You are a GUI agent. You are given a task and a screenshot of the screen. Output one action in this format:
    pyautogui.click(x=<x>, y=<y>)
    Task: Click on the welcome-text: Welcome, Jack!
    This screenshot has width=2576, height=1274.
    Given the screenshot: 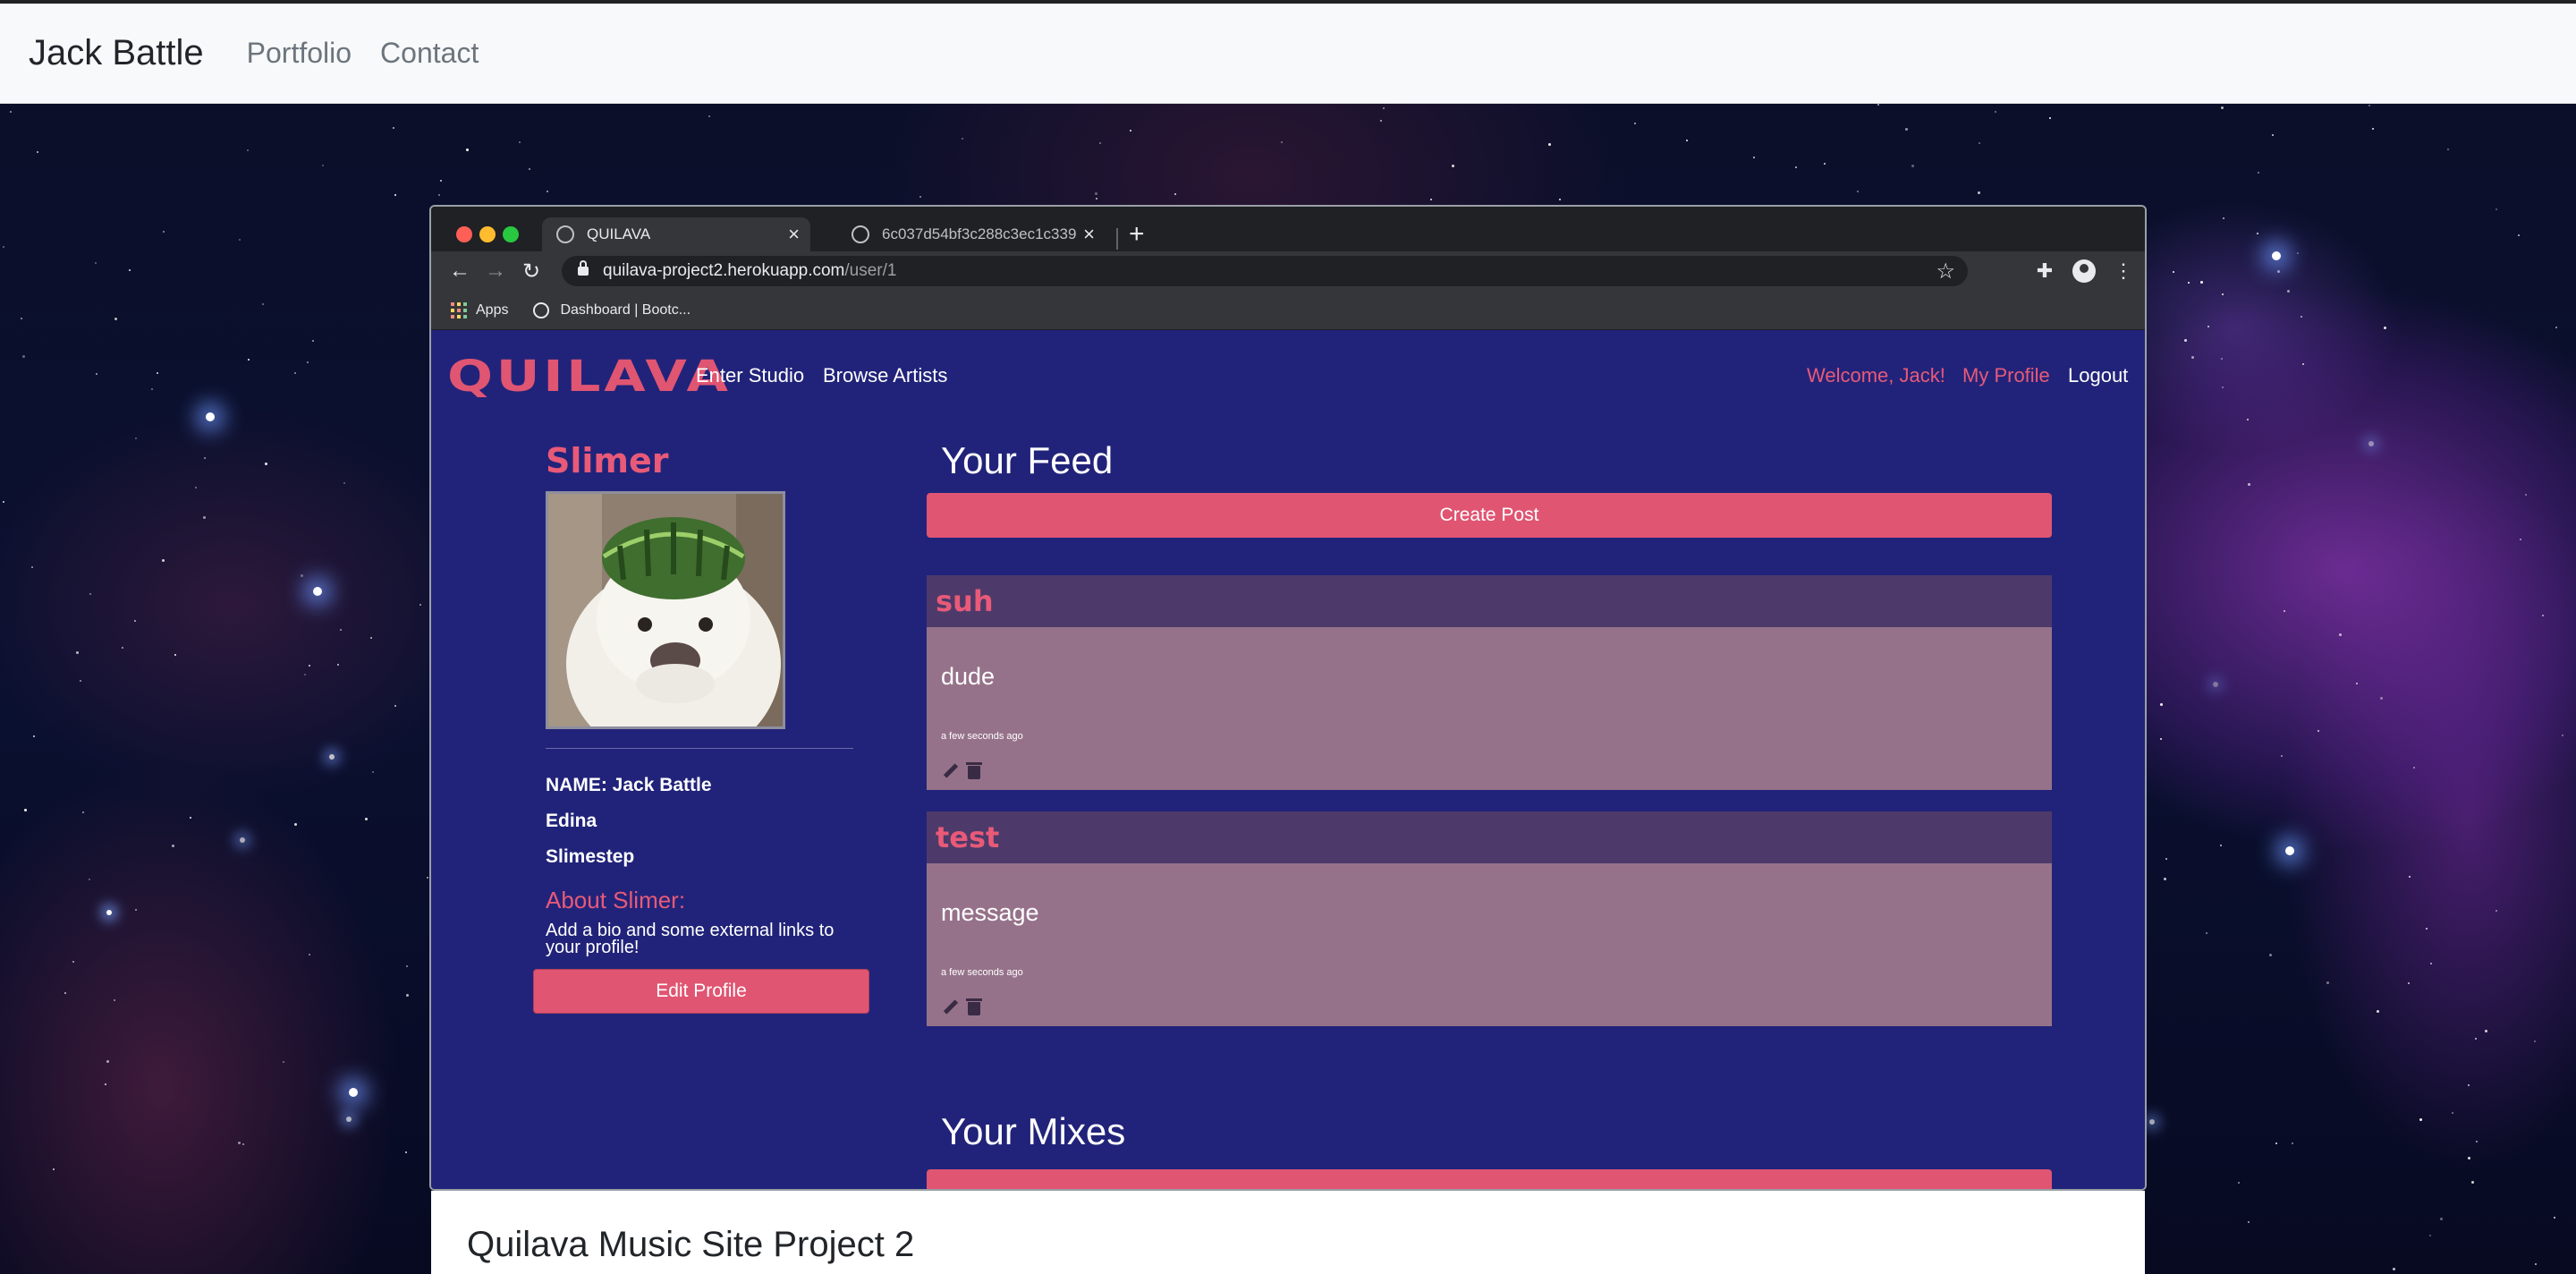 What is the action you would take?
    pyautogui.click(x=1876, y=375)
    